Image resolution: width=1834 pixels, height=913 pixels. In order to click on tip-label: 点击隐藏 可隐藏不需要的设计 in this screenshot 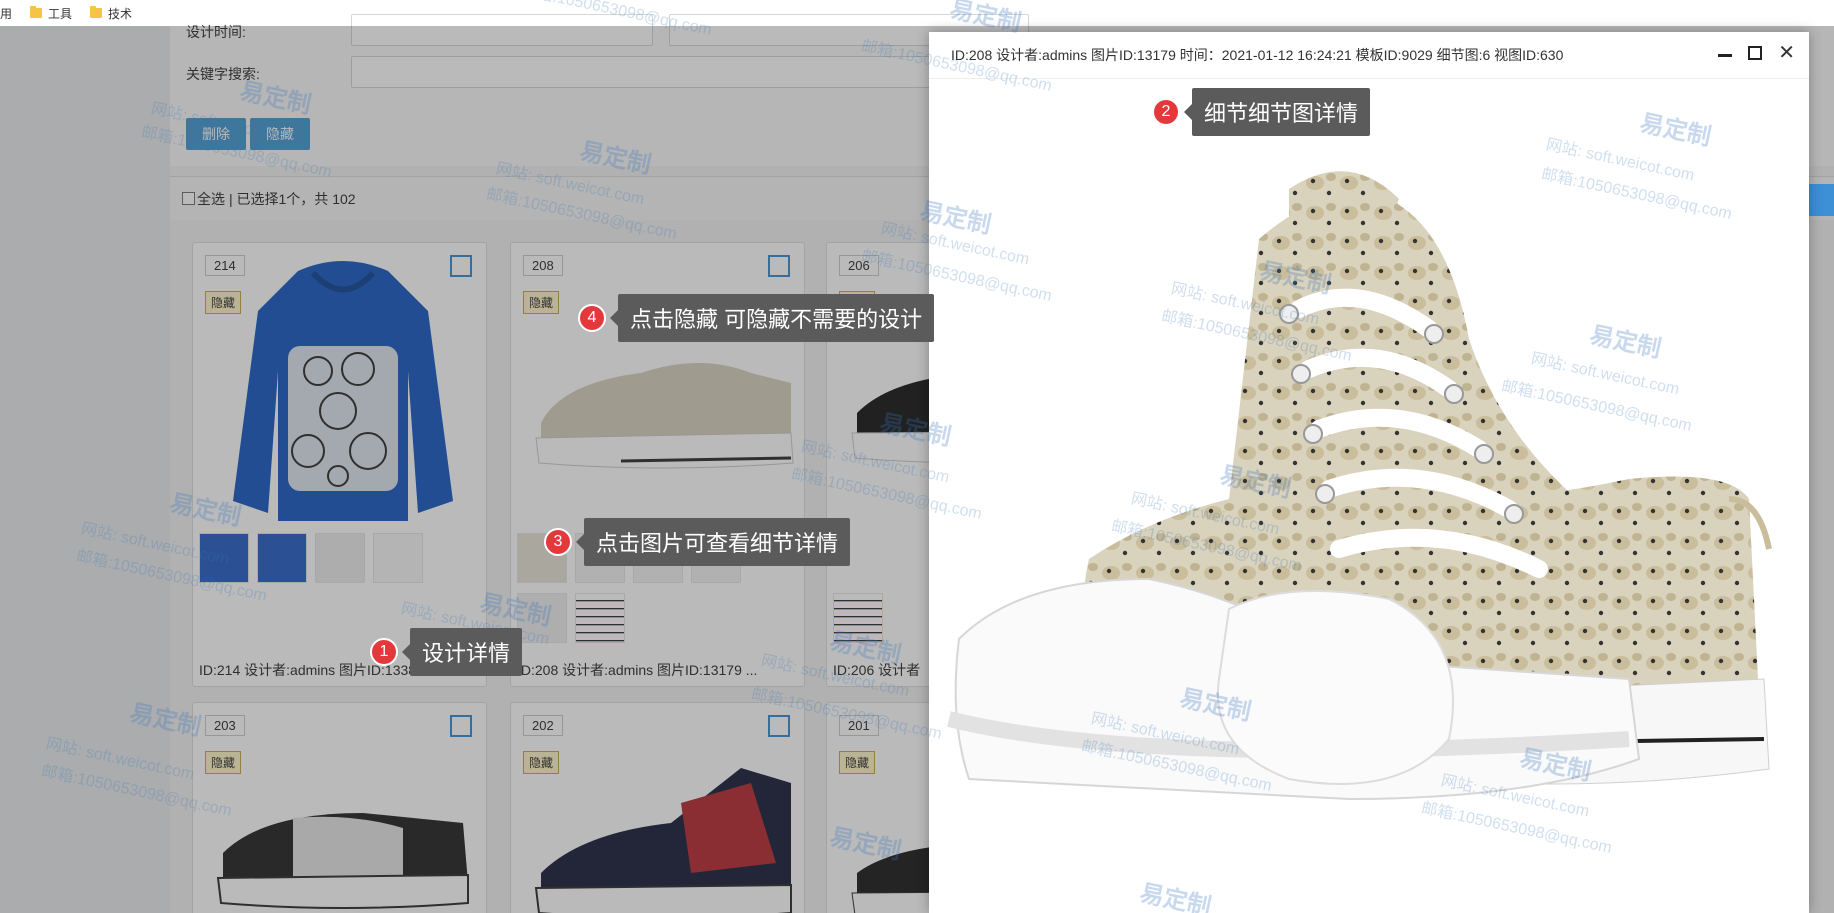, I will do `click(772, 318)`.